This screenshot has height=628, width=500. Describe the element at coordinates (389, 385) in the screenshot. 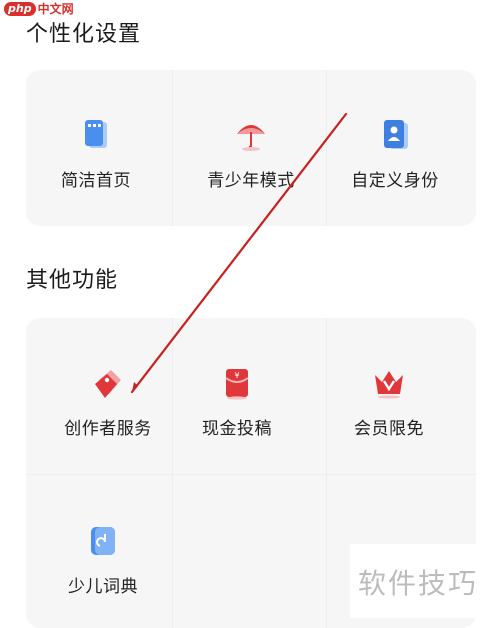

I see `vip-crown-icon` at that location.